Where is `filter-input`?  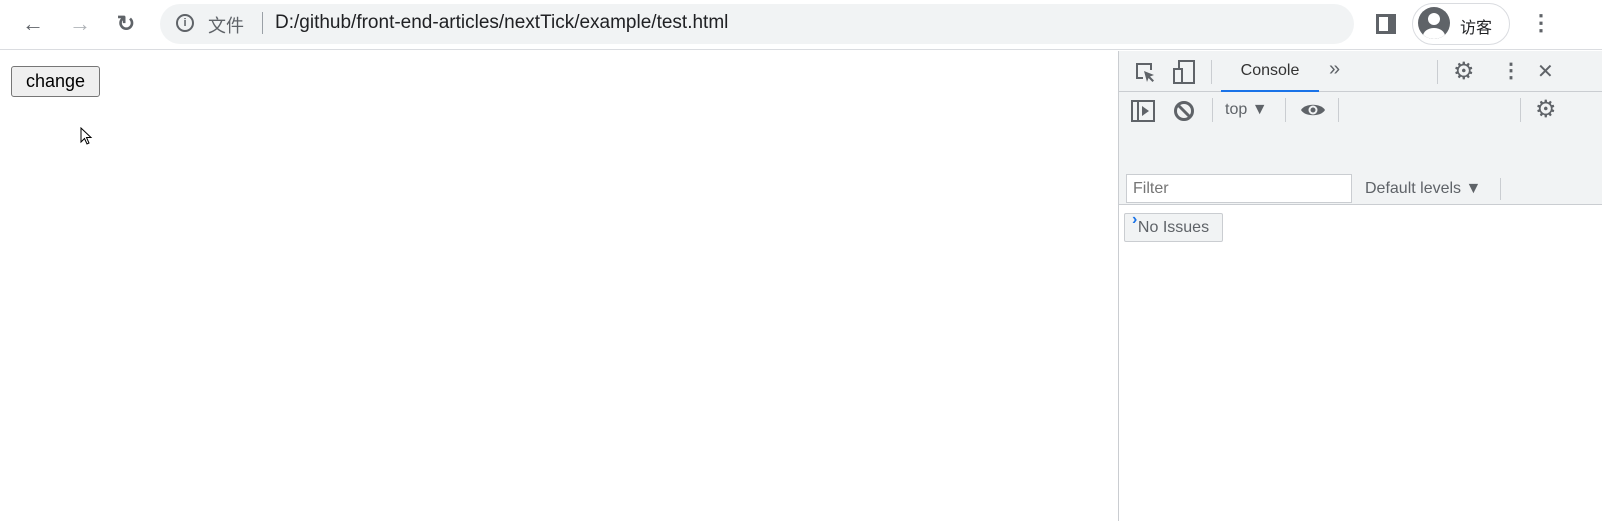
filter-input is located at coordinates (1239, 188).